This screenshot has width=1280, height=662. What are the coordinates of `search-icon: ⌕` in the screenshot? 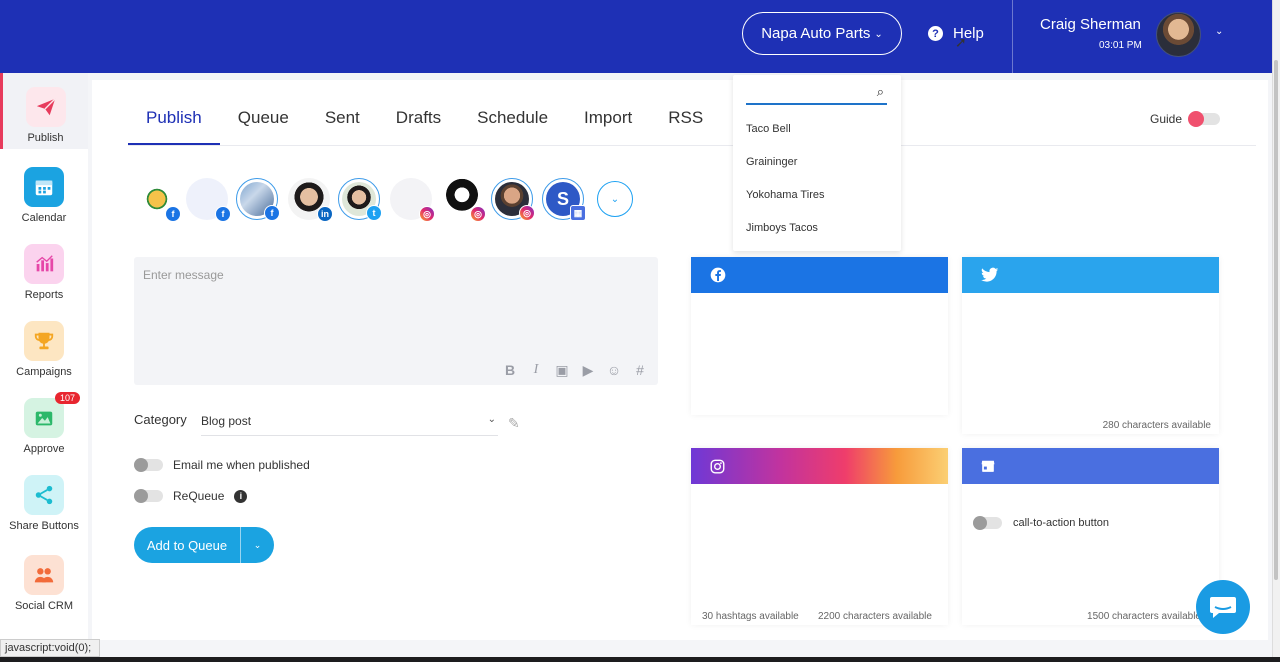 It's located at (880, 92).